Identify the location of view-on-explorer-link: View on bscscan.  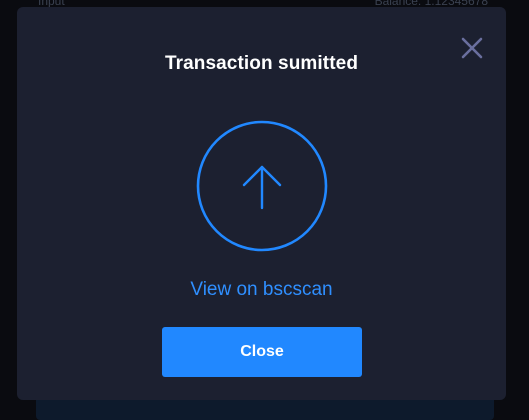
(261, 290).